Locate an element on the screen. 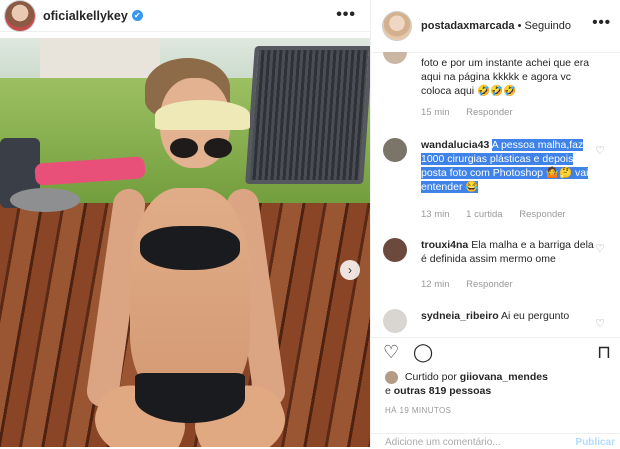  post-author-avatar is located at coordinates (20, 15).